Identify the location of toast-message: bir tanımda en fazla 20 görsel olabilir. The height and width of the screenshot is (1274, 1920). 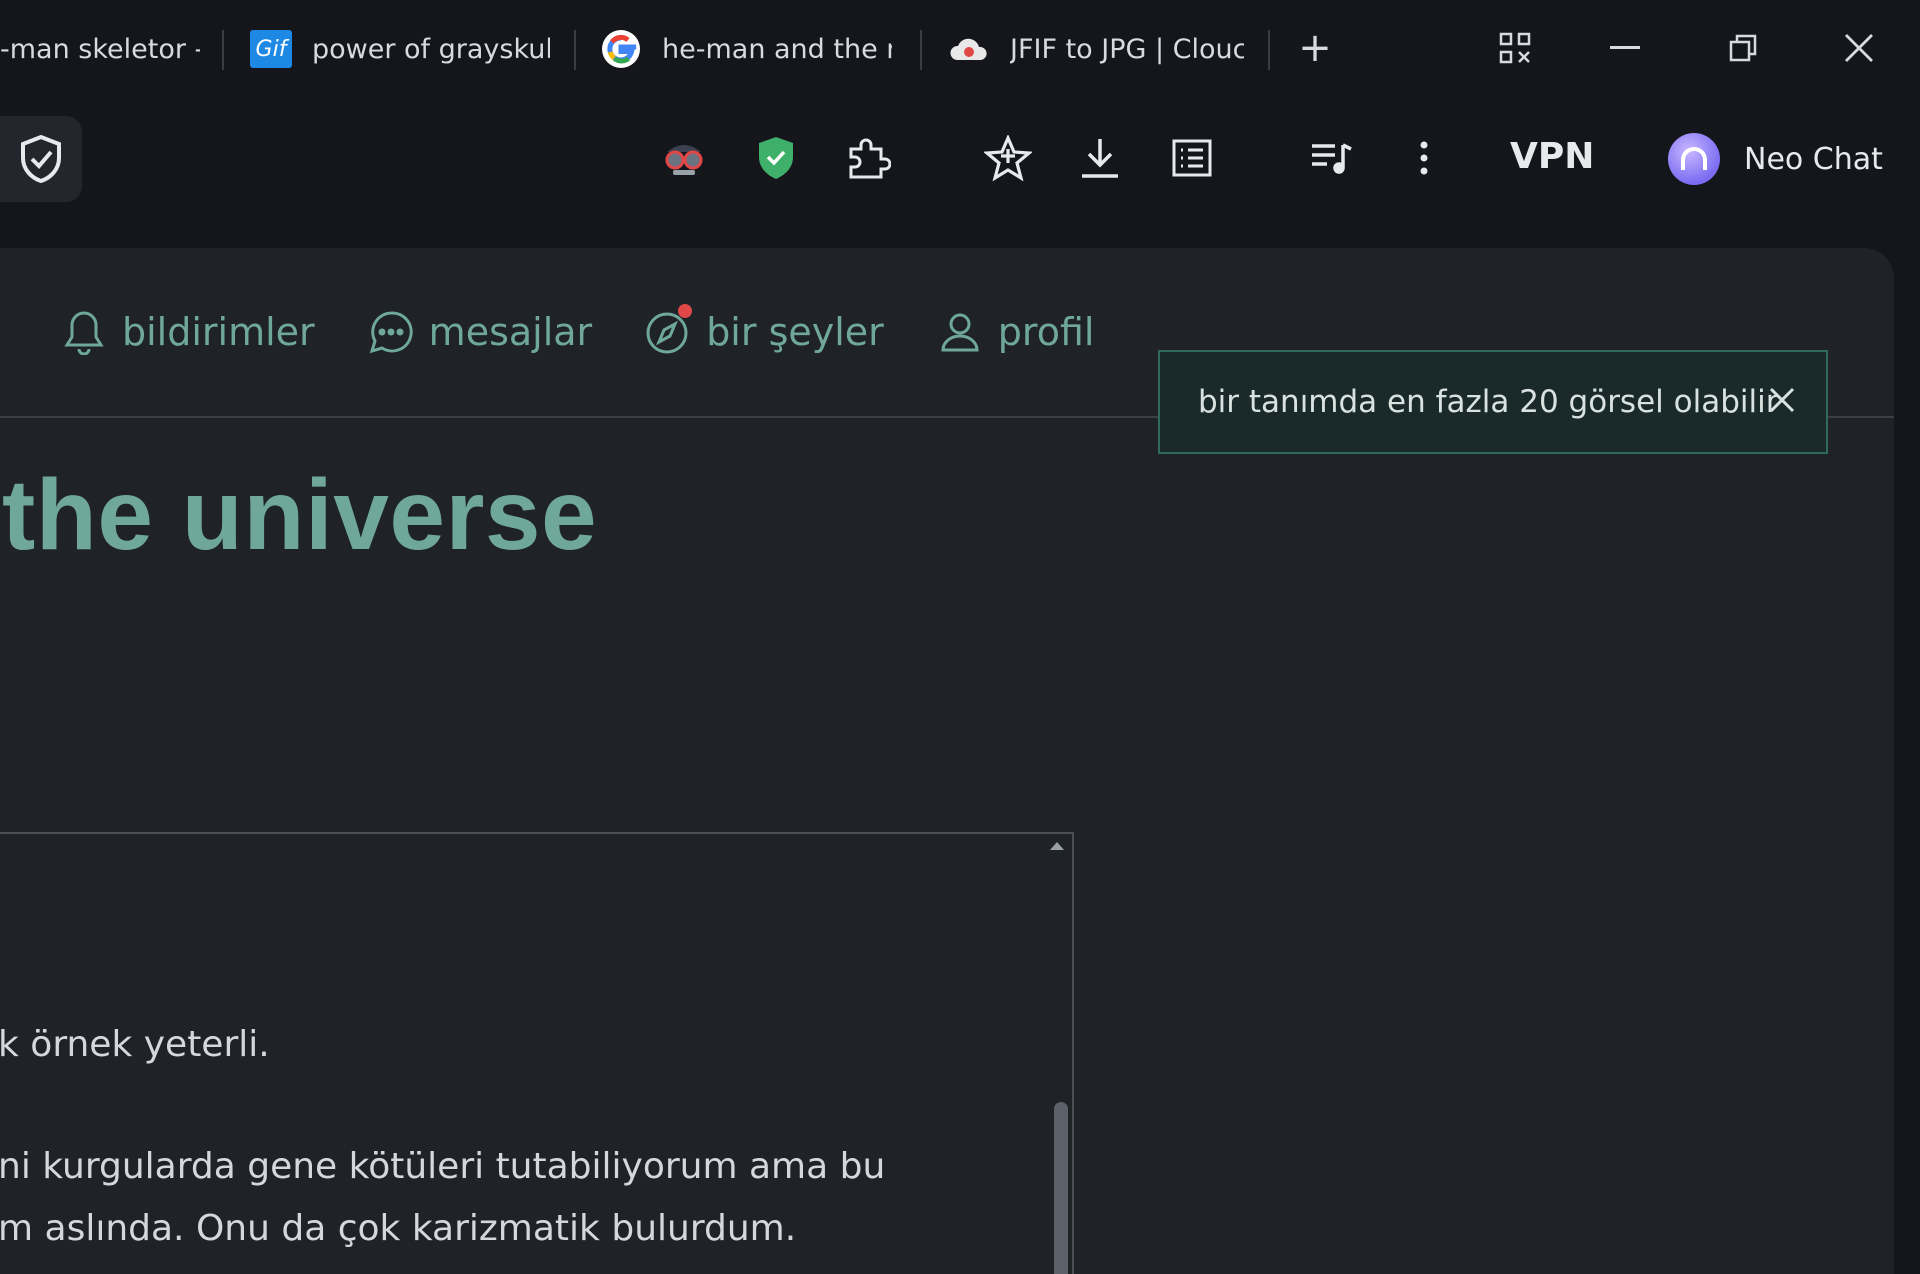
(1488, 402).